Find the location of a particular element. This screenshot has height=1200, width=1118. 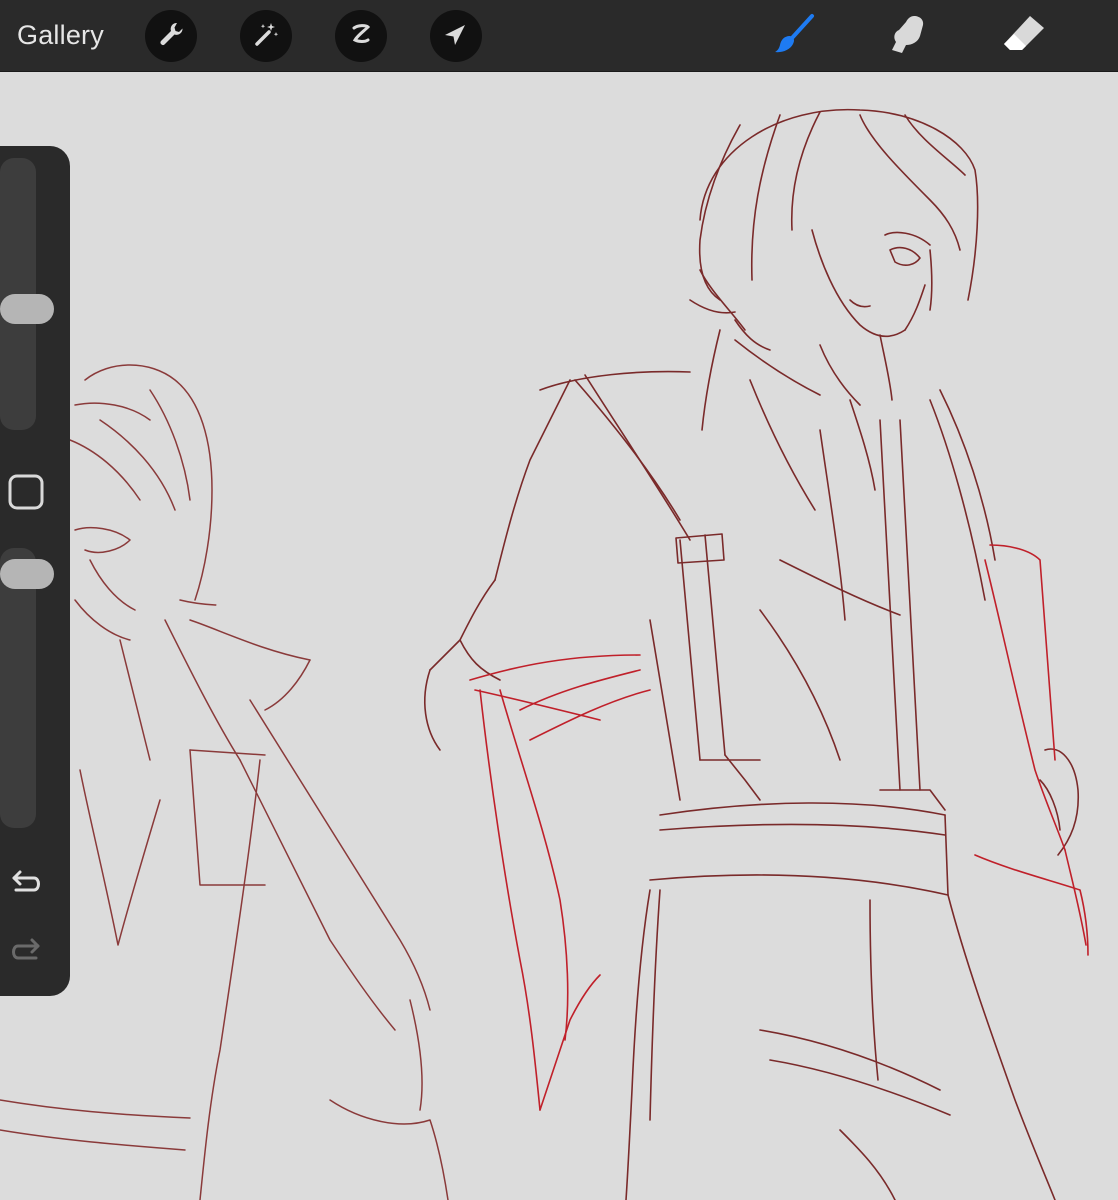

smudge-tool-button is located at coordinates (906, 36).